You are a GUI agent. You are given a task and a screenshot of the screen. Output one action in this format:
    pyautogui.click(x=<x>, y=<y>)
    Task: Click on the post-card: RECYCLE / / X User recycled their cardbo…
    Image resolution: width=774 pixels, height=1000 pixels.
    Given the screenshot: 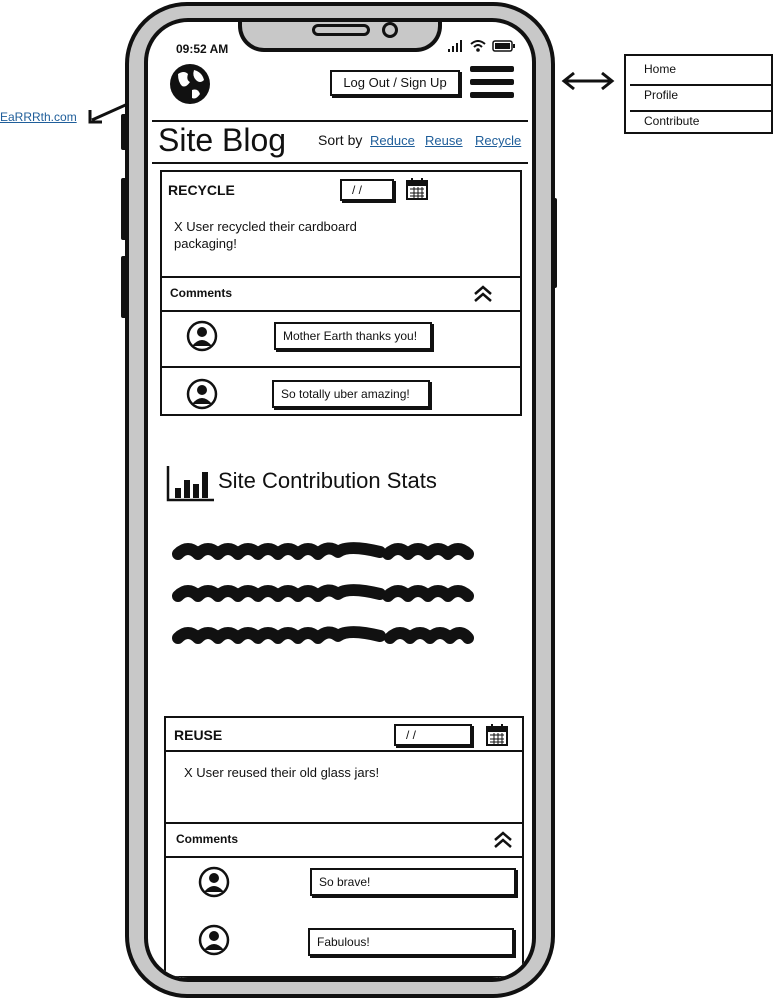 What is the action you would take?
    pyautogui.click(x=341, y=293)
    